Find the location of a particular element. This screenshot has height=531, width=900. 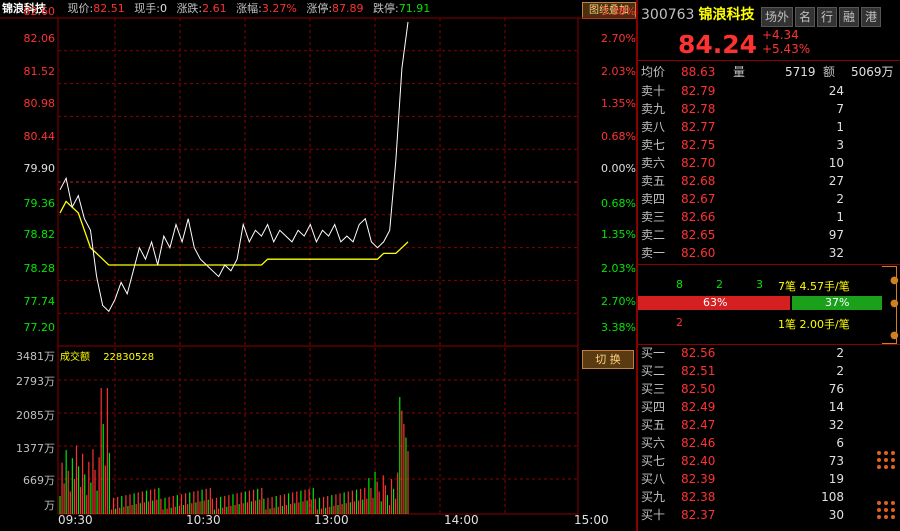

market-tabs: 场外名行融港 is located at coordinates (822, 17).